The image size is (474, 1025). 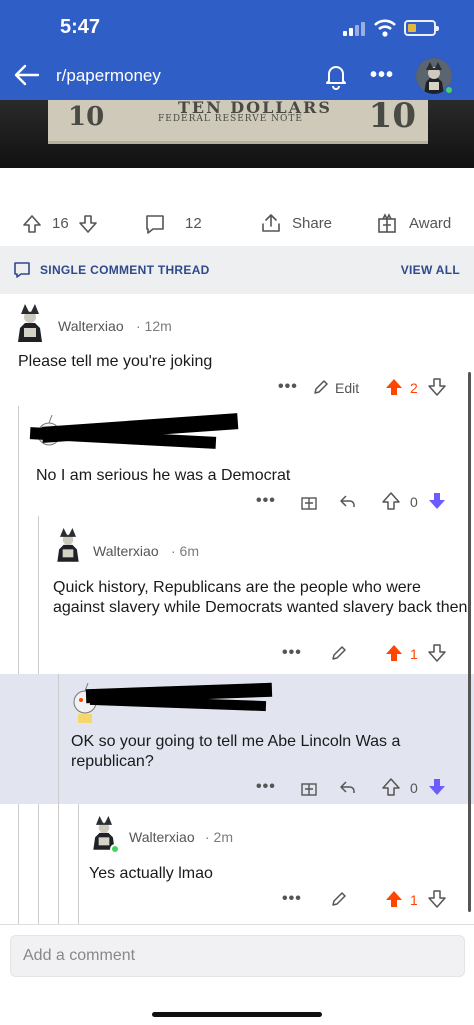 What do you see at coordinates (247, 461) in the screenshot?
I see `comment: No I am serious he was a Democrat ••• 0` at bounding box center [247, 461].